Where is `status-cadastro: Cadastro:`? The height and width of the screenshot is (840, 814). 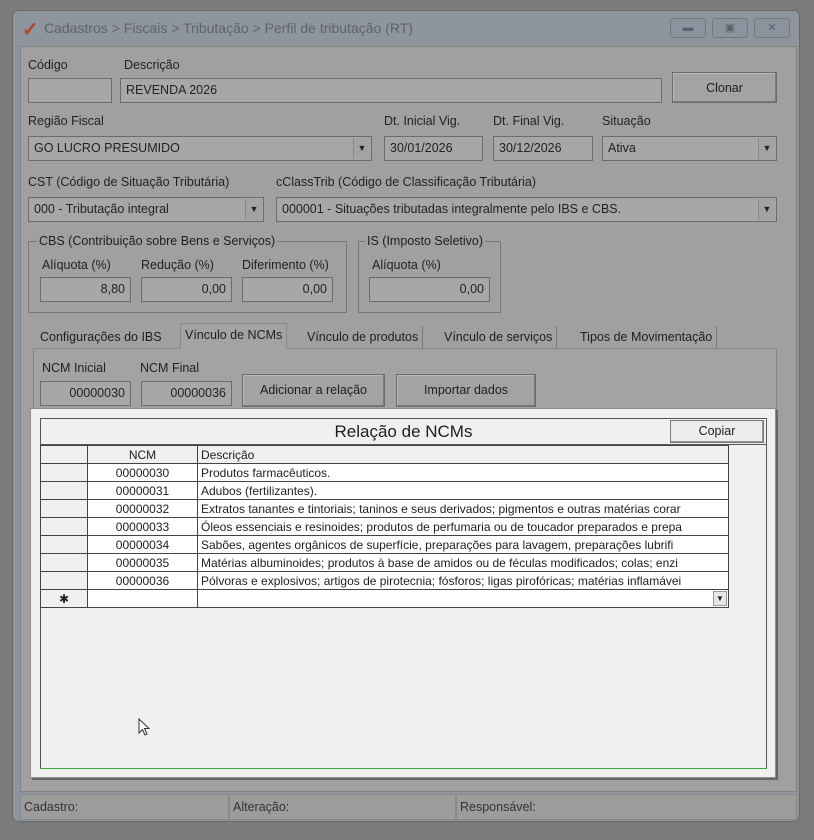 status-cadastro: Cadastro: is located at coordinates (124, 807).